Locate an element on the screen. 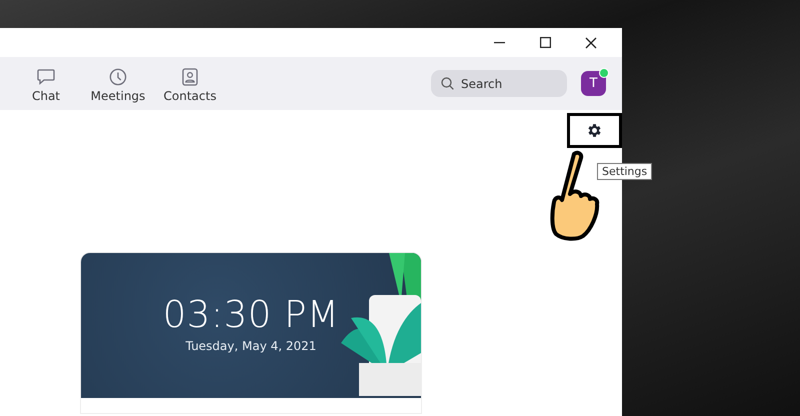  search-bar: Search is located at coordinates (499, 83).